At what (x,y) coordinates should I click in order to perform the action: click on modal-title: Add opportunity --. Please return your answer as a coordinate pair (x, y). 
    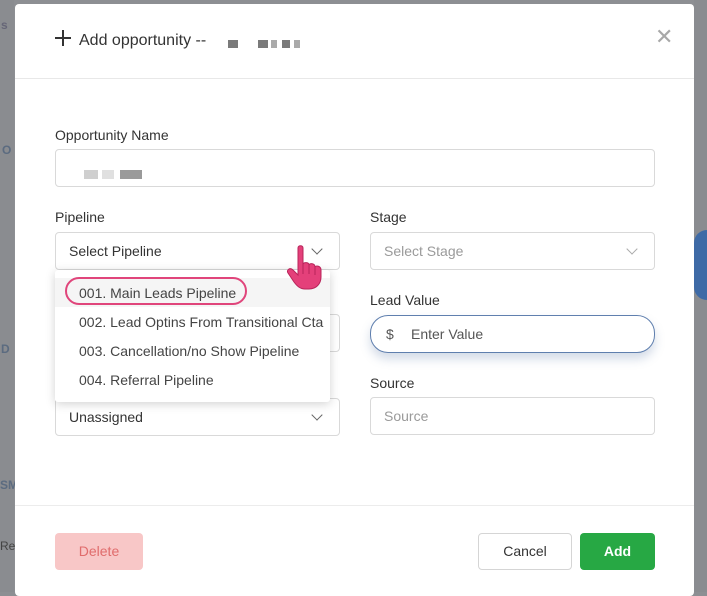
    Looking at the image, I should click on (143, 40).